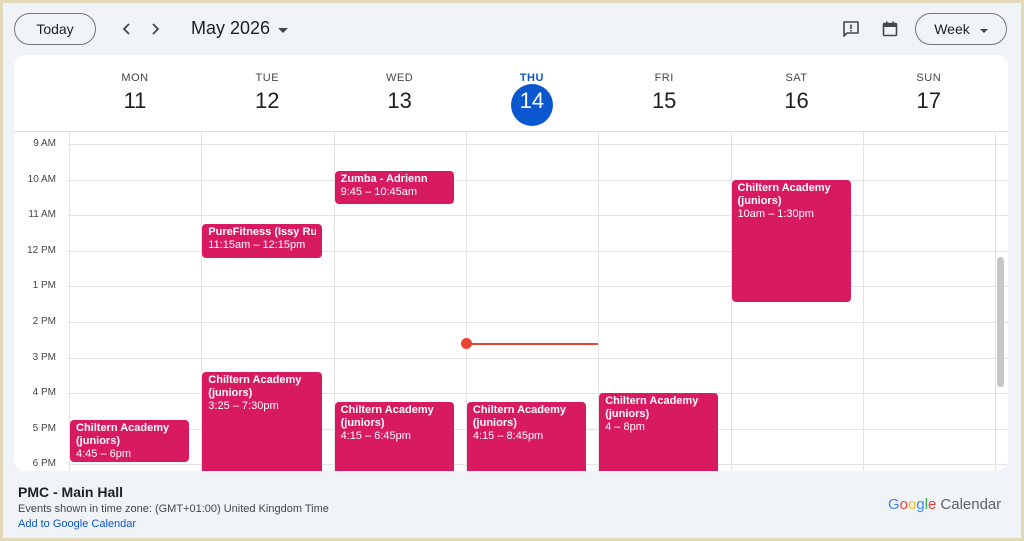 The height and width of the screenshot is (541, 1024). Describe the element at coordinates (44, 464) in the screenshot. I see `hour-label: 6 PM` at that location.